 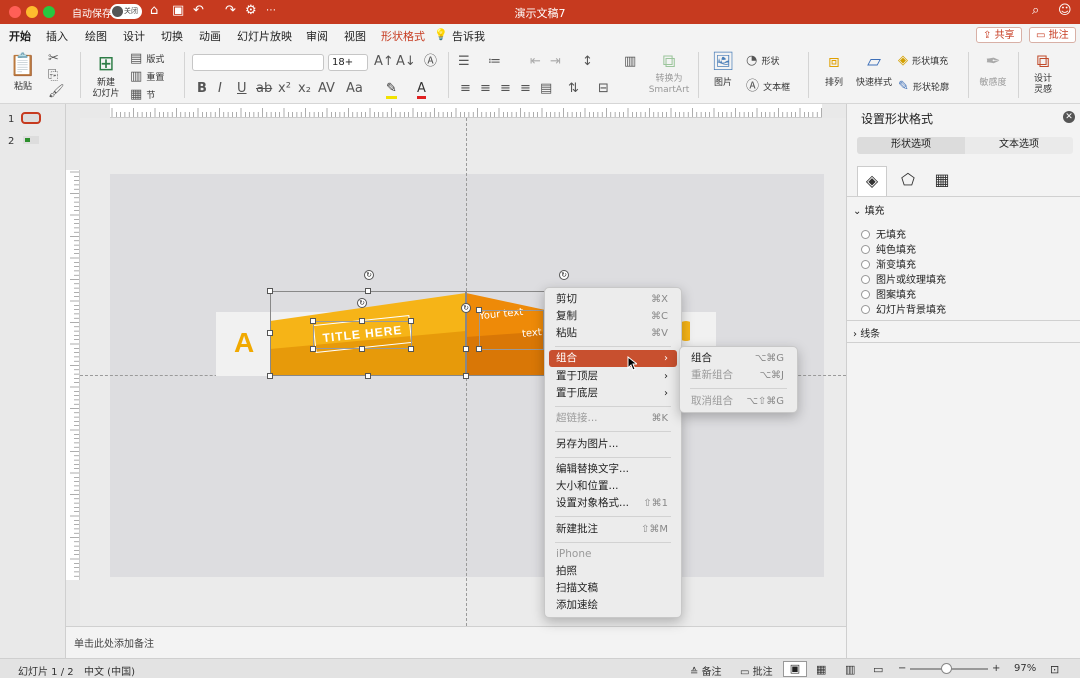 I want to click on clear-format-icon: Ⓐ, so click(x=430, y=62).